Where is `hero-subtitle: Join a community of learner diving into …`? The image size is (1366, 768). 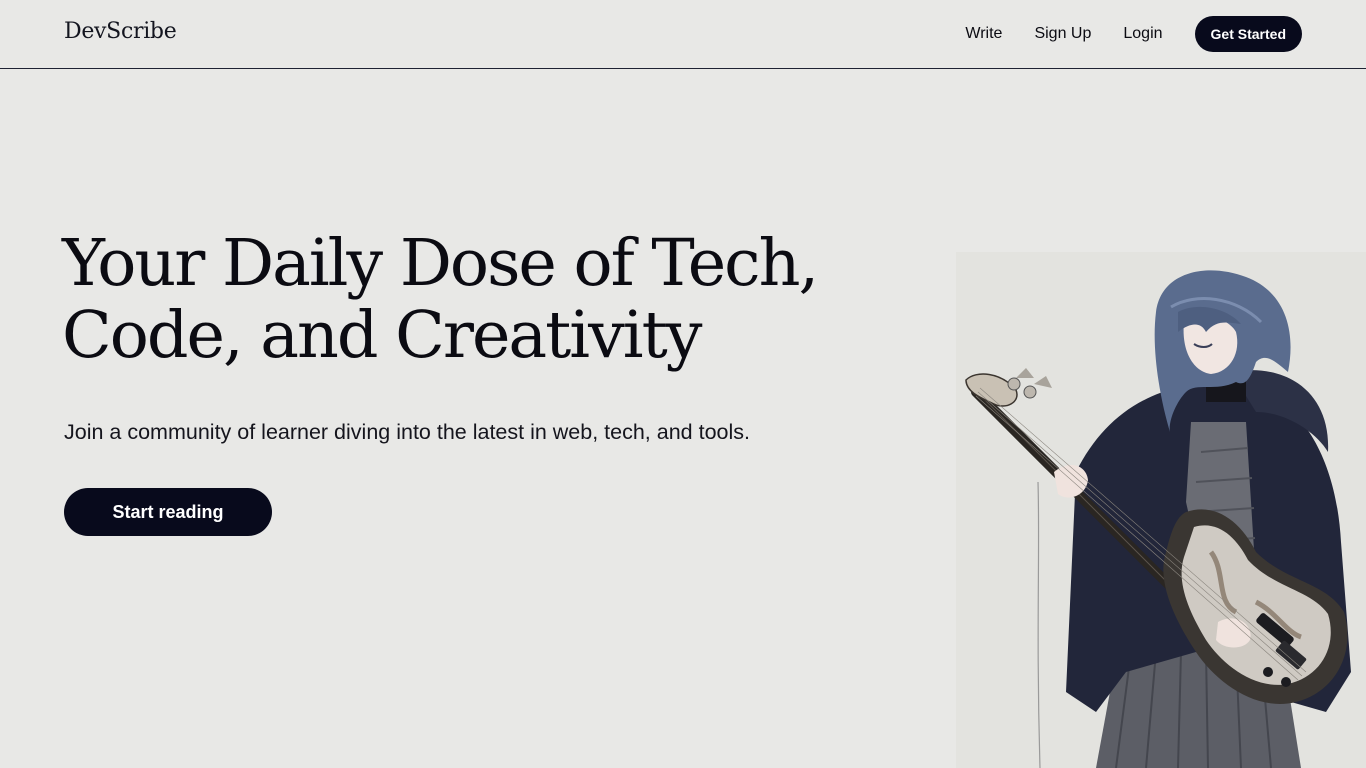
hero-subtitle: Join a community of learner diving into … is located at coordinates (407, 432).